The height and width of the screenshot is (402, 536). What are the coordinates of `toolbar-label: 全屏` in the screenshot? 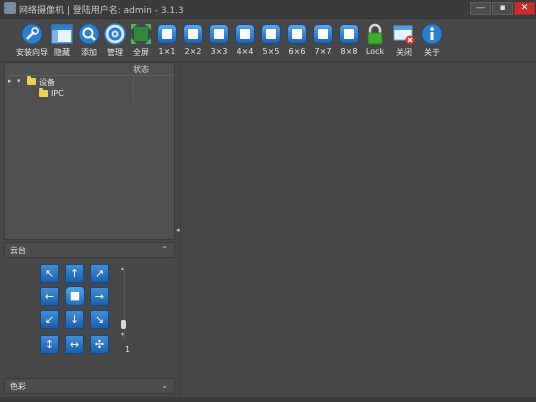 It's located at (141, 52).